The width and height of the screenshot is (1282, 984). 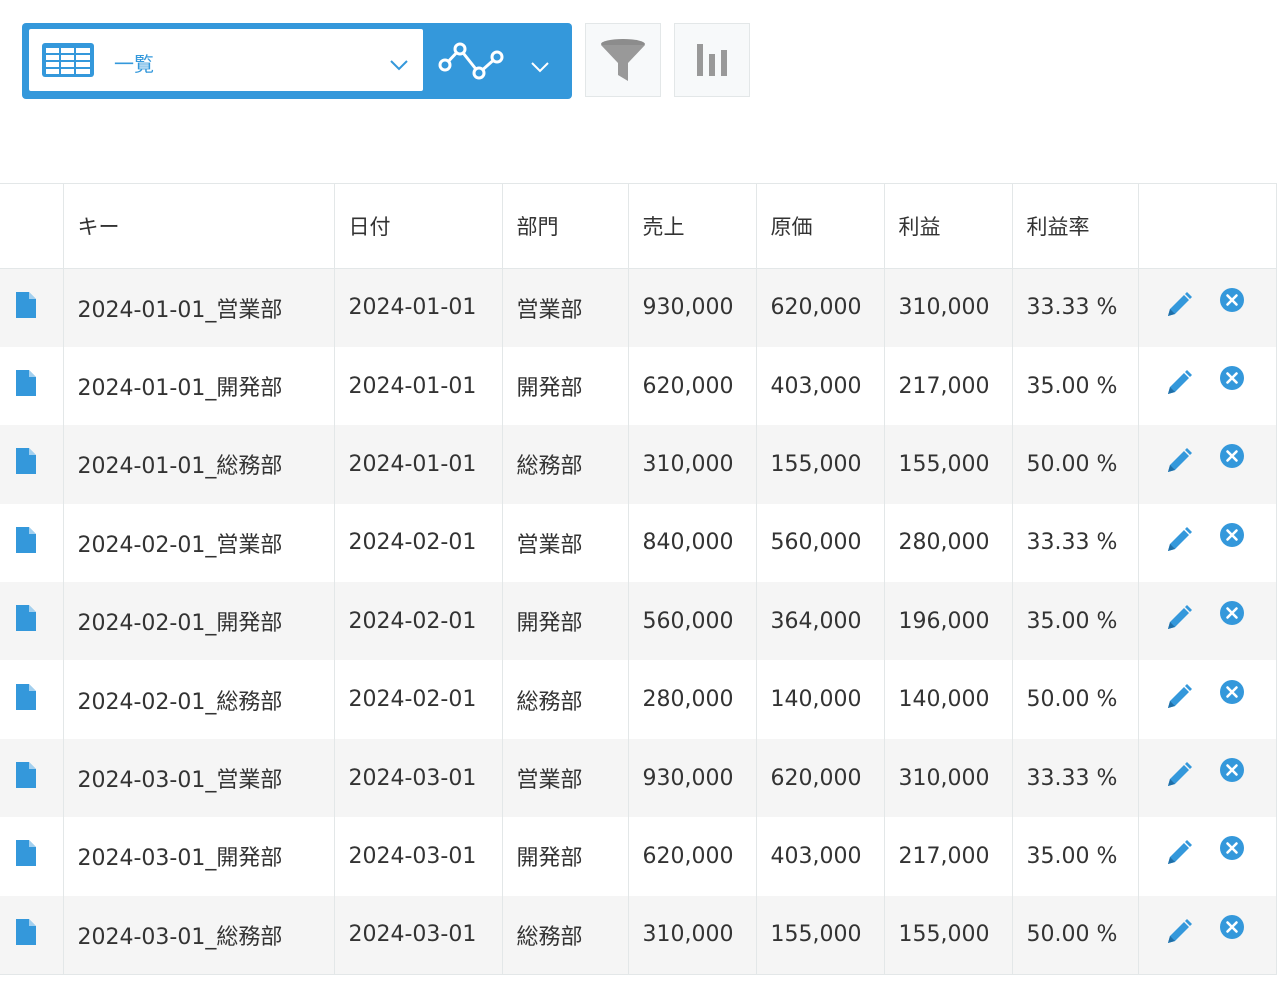 What do you see at coordinates (564, 543) in the screenshot?
I see `cell-dept: 営業部` at bounding box center [564, 543].